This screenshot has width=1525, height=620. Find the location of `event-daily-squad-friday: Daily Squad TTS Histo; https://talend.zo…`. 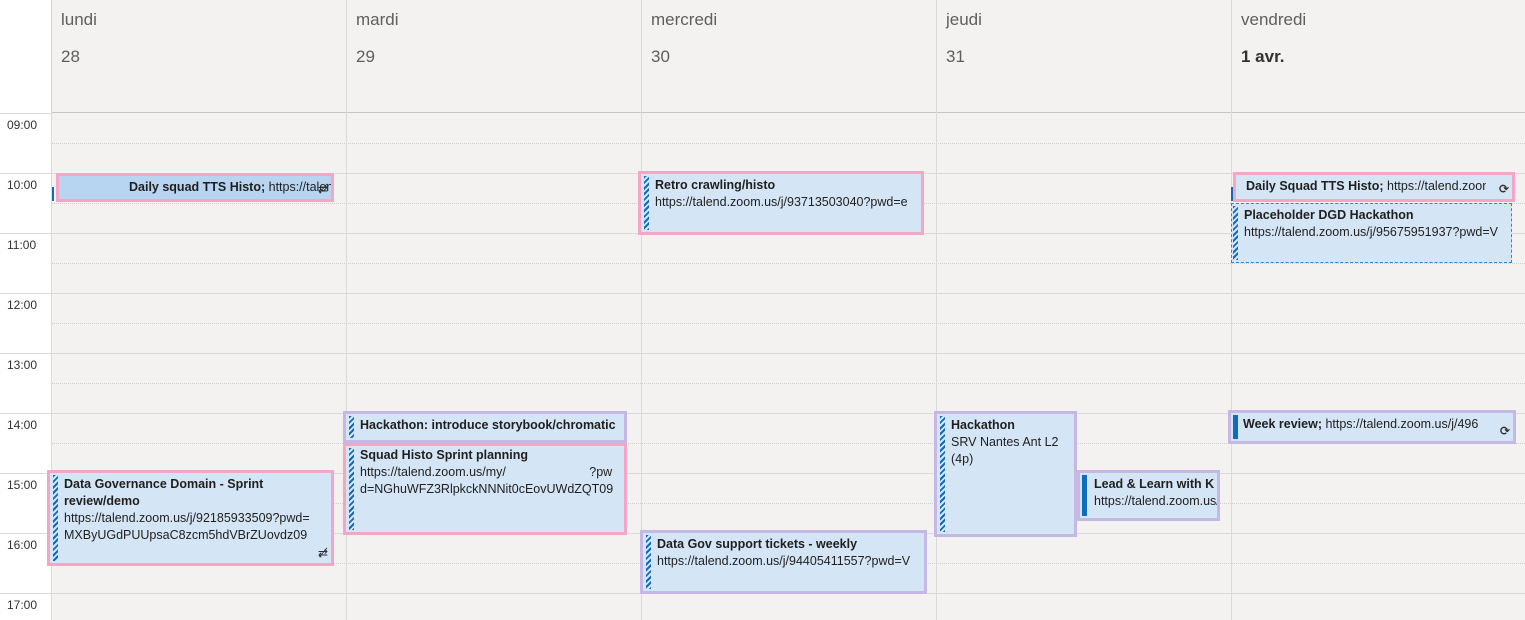

event-daily-squad-friday: Daily Squad TTS Histo; https://talend.zo… is located at coordinates (1374, 187).